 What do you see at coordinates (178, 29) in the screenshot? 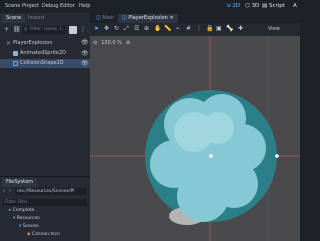
I see `smart-snap-icon: ⌁` at bounding box center [178, 29].